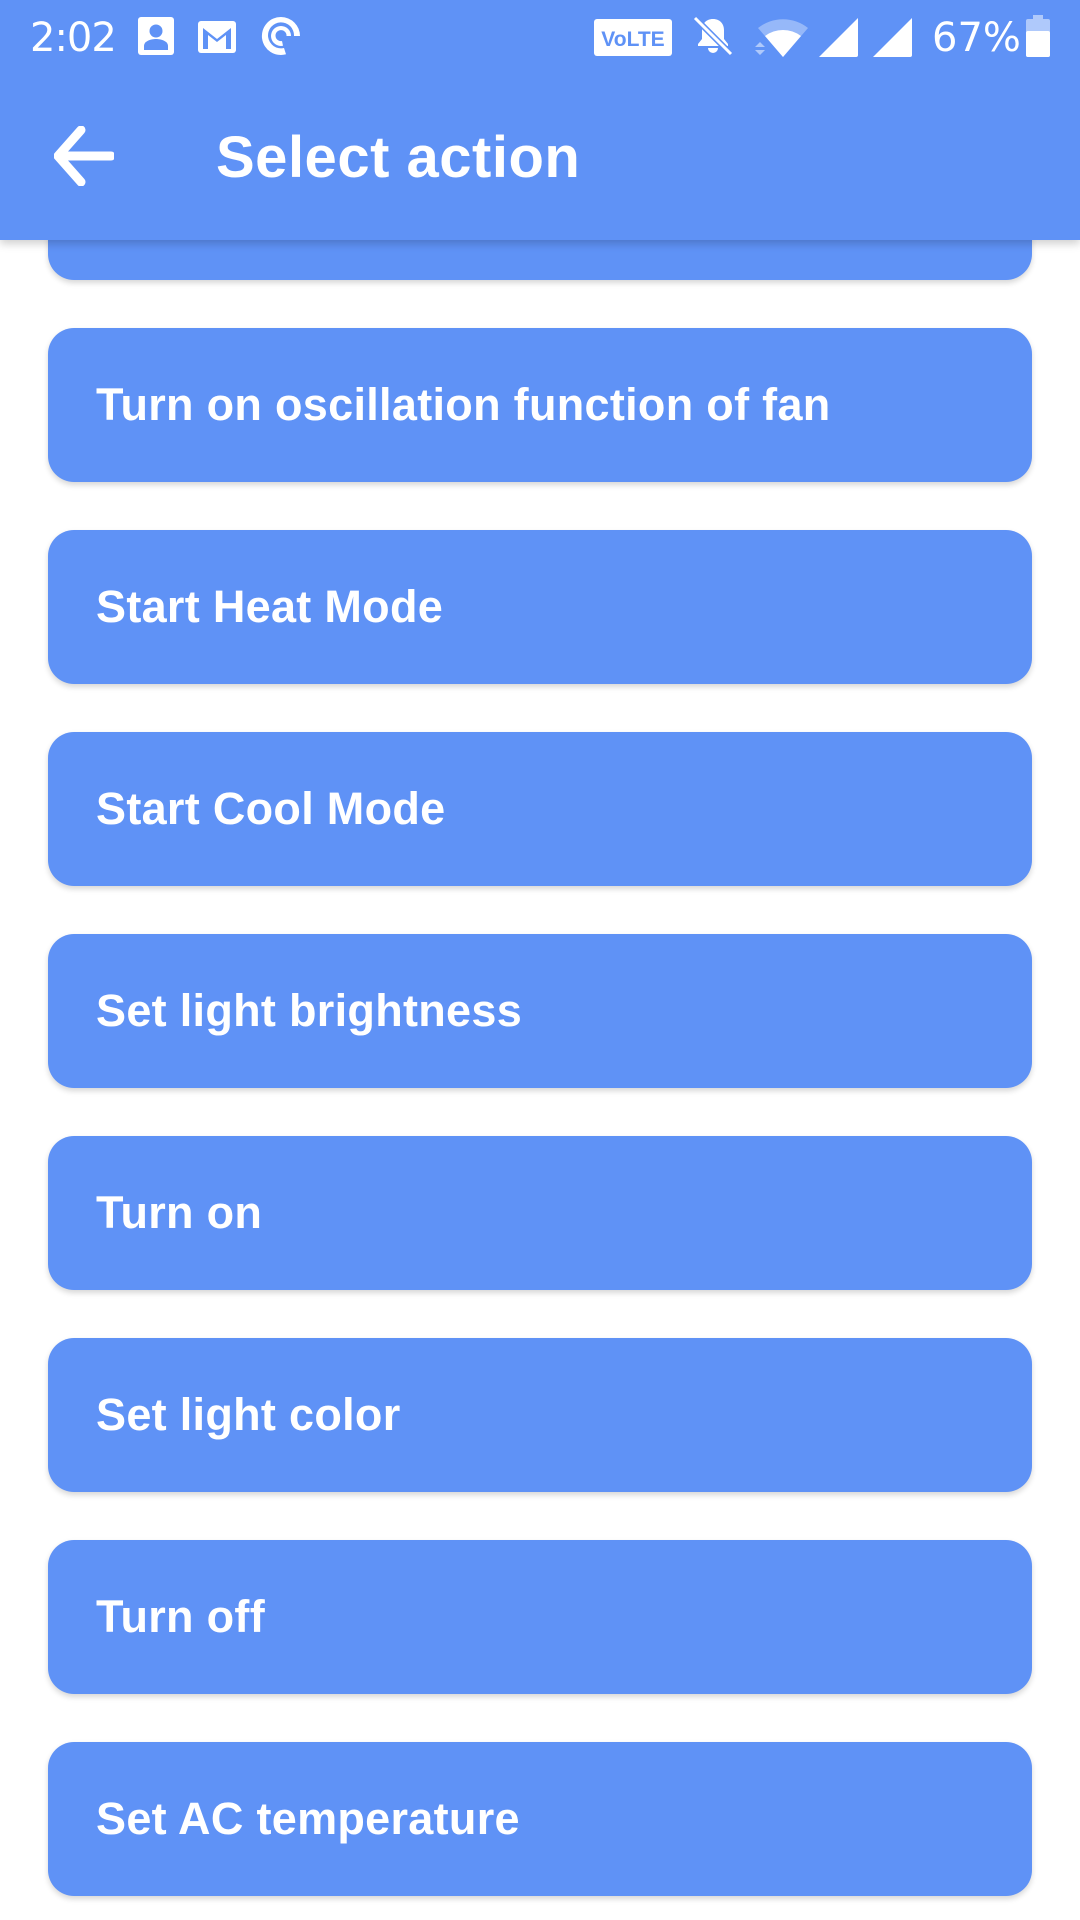 Image resolution: width=1080 pixels, height=1920 pixels. What do you see at coordinates (540, 1819) in the screenshot?
I see `action-item-ac-temperature: Set AC temperature` at bounding box center [540, 1819].